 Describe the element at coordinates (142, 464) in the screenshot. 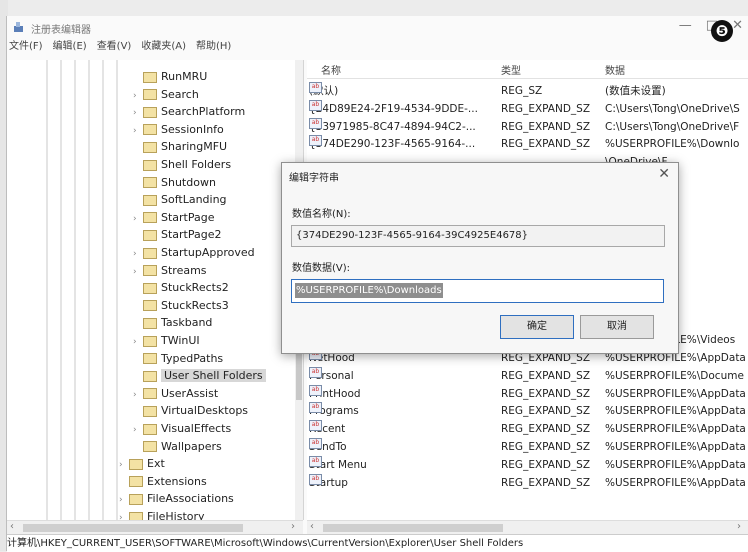

I see `tree-item: › Ext` at that location.